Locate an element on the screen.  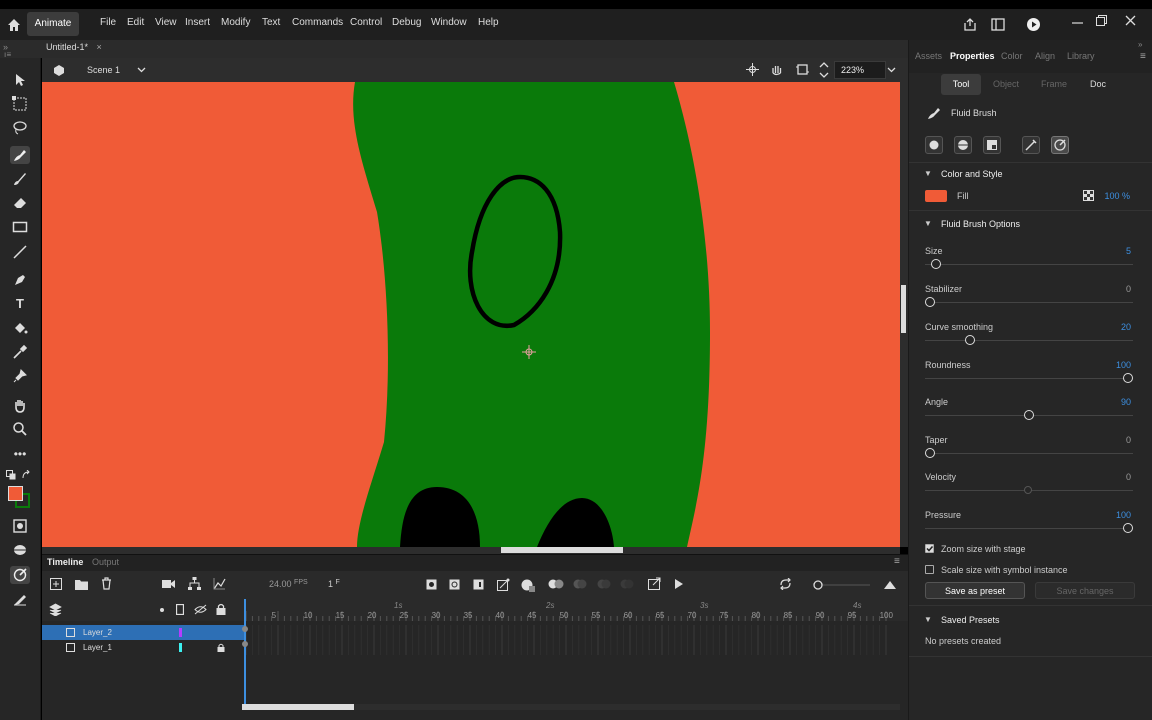
save-changes-button: Save changes is located at coordinates (1085, 590).